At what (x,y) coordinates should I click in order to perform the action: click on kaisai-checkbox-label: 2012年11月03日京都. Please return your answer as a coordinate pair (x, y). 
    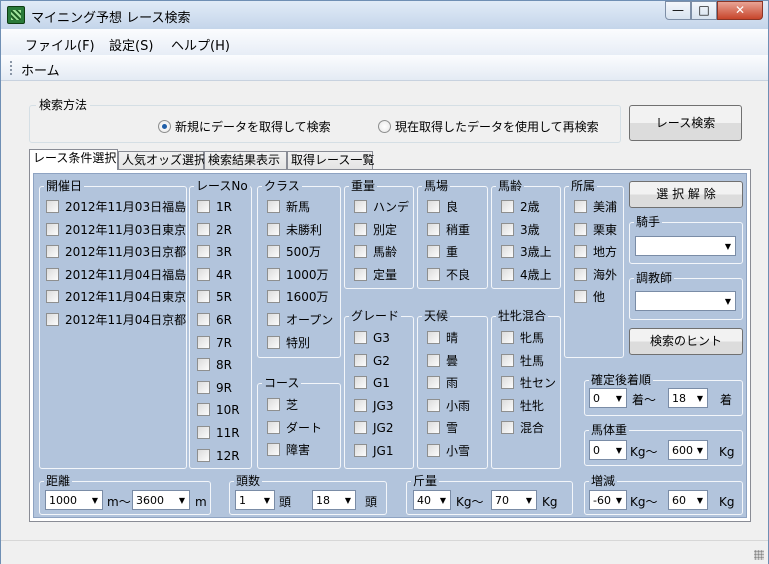
    Looking at the image, I should click on (125, 252).